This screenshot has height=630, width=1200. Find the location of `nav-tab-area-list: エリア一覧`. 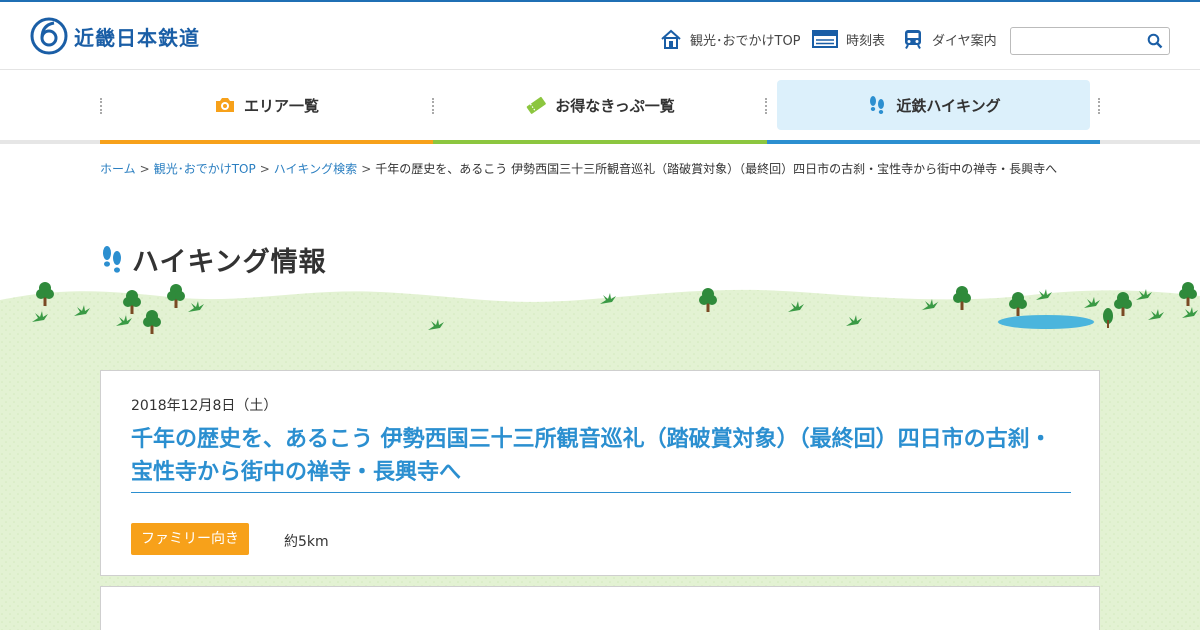

nav-tab-area-list: エリア一覧 is located at coordinates (266, 105).